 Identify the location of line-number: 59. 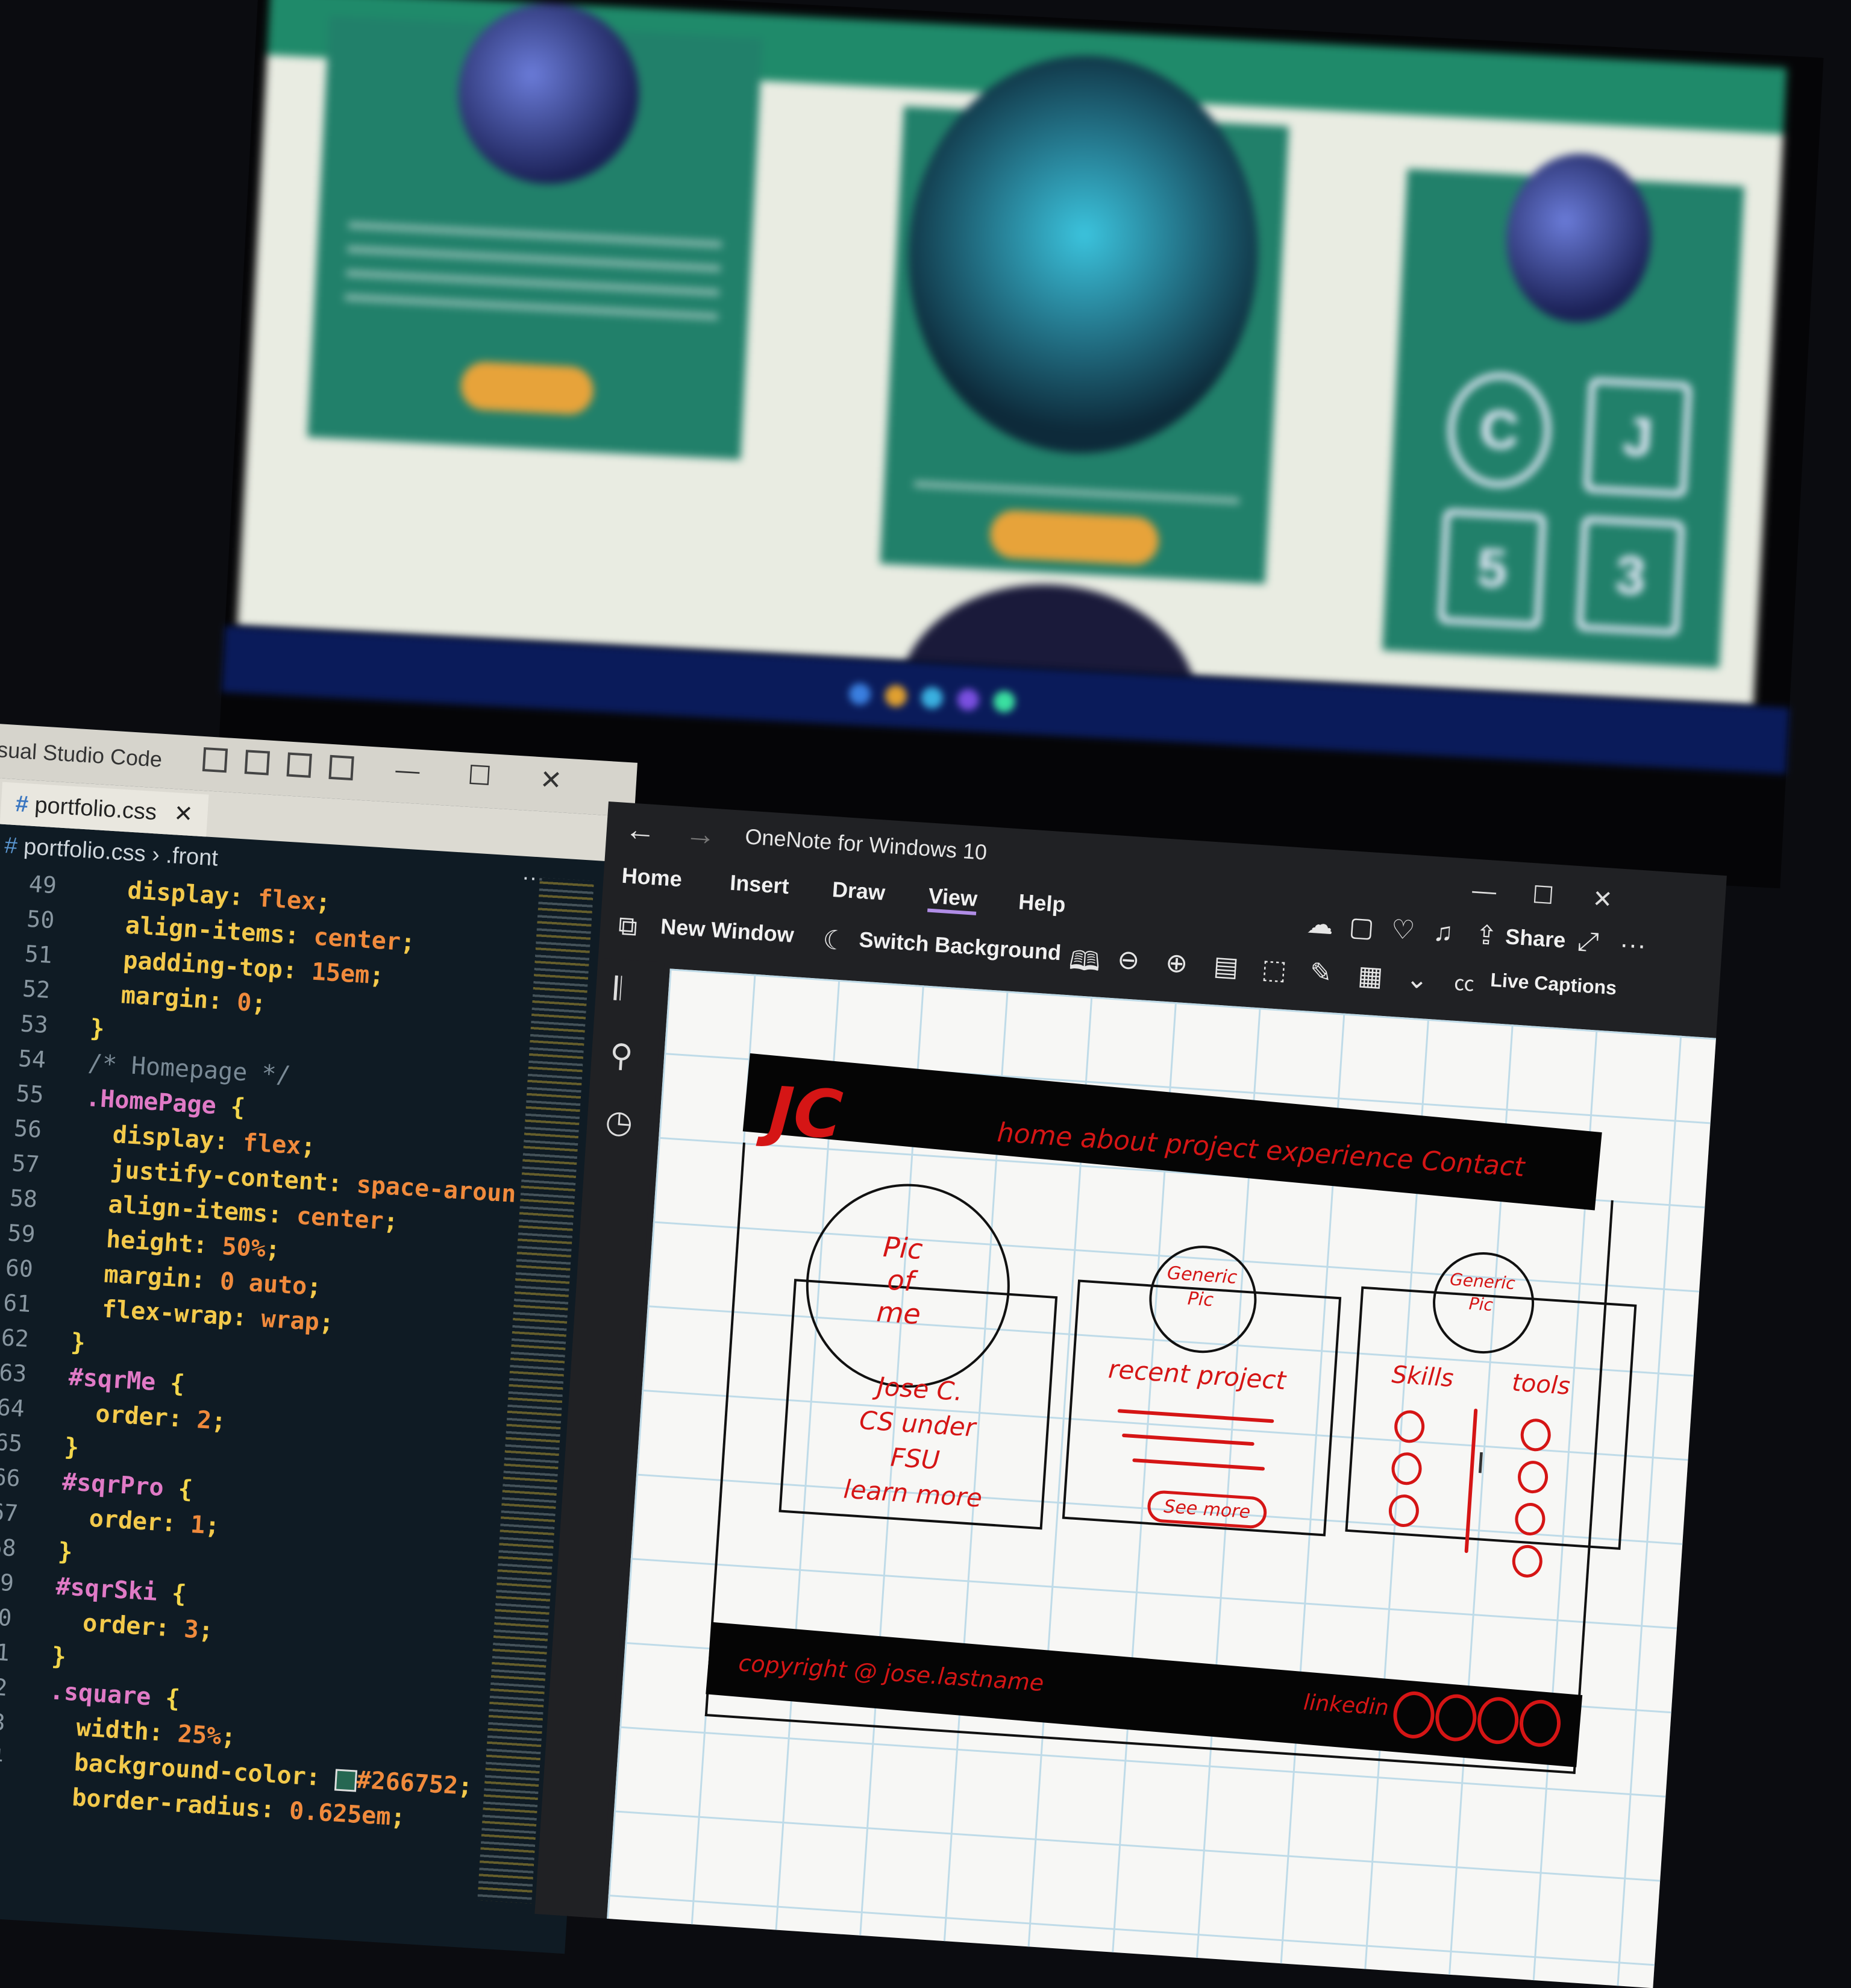
(21, 1233).